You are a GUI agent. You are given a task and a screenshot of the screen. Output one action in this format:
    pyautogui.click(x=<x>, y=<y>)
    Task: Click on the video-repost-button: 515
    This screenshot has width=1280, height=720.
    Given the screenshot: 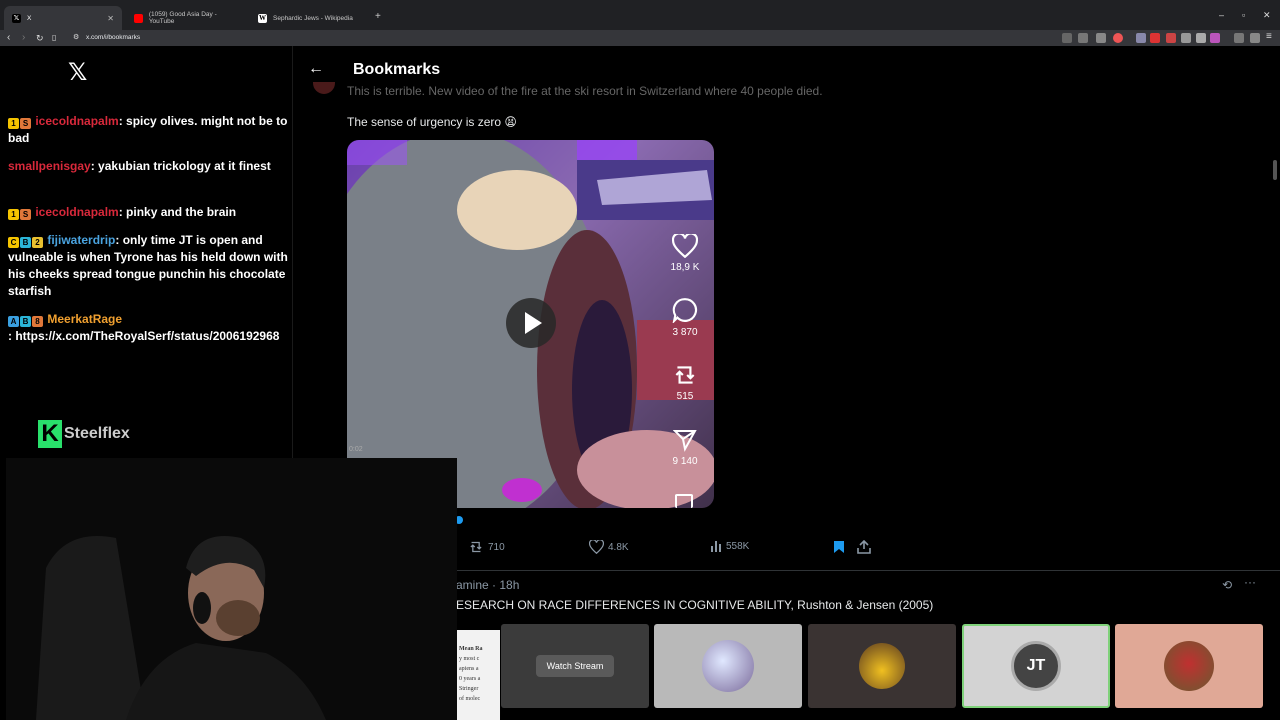 What is the action you would take?
    pyautogui.click(x=685, y=382)
    